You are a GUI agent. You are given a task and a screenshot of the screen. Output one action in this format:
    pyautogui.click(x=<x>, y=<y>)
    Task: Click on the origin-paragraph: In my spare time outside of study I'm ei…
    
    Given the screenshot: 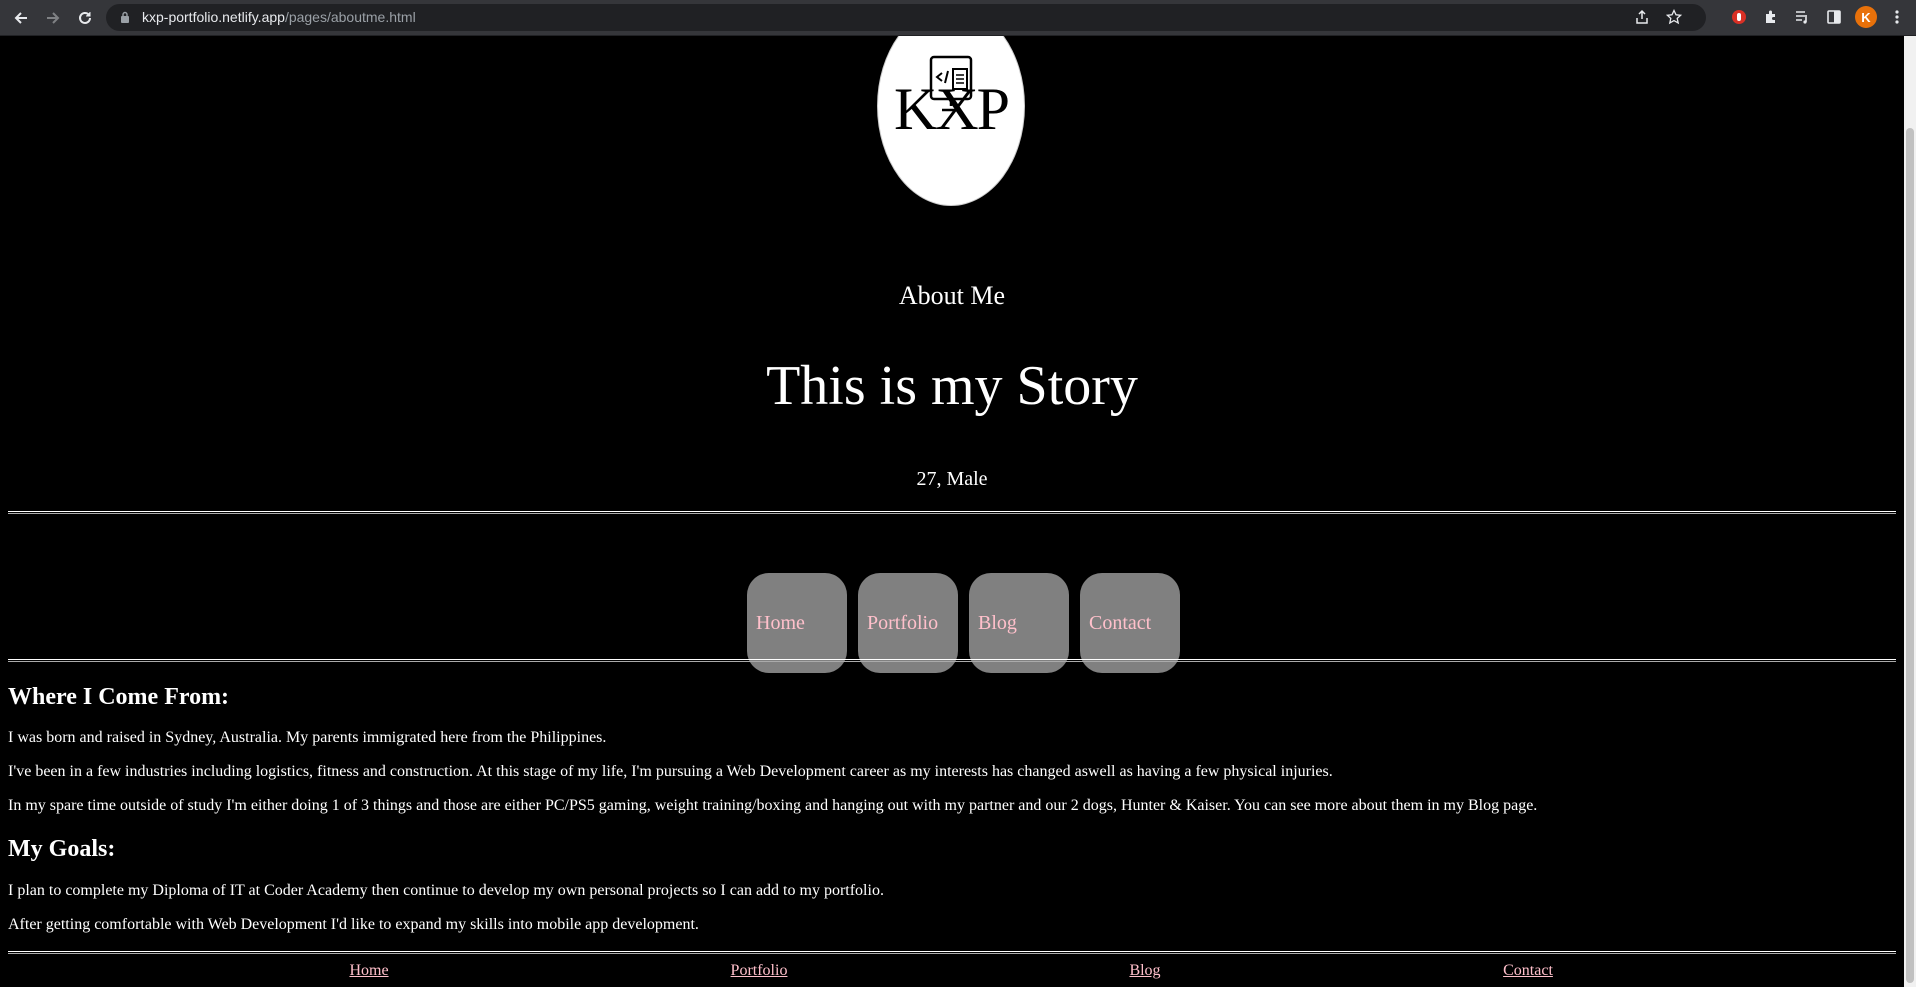 What is the action you would take?
    pyautogui.click(x=773, y=805)
    